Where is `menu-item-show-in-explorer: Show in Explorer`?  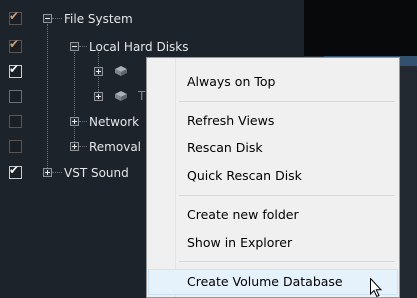 menu-item-show-in-explorer: Show in Explorer is located at coordinates (273, 243).